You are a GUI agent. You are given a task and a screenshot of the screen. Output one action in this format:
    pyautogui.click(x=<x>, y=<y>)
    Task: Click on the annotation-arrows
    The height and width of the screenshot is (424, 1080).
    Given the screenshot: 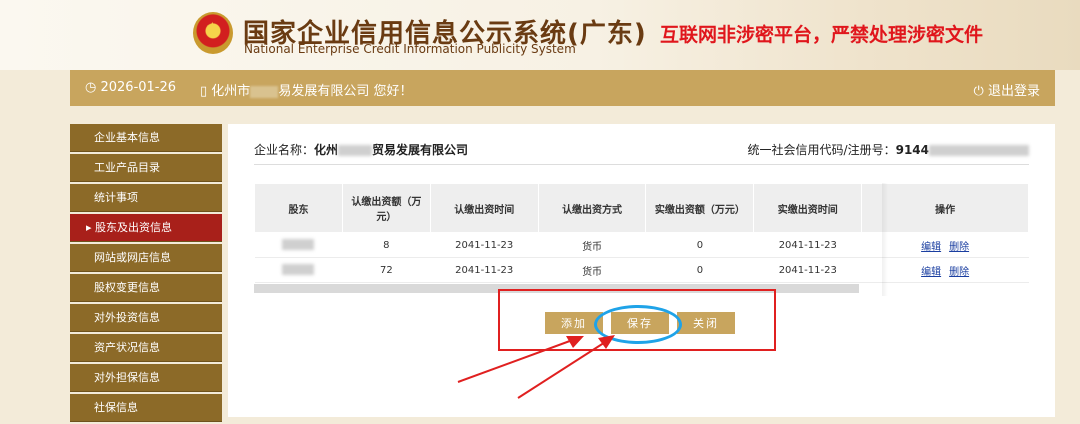 What is the action you would take?
    pyautogui.click(x=536, y=367)
    